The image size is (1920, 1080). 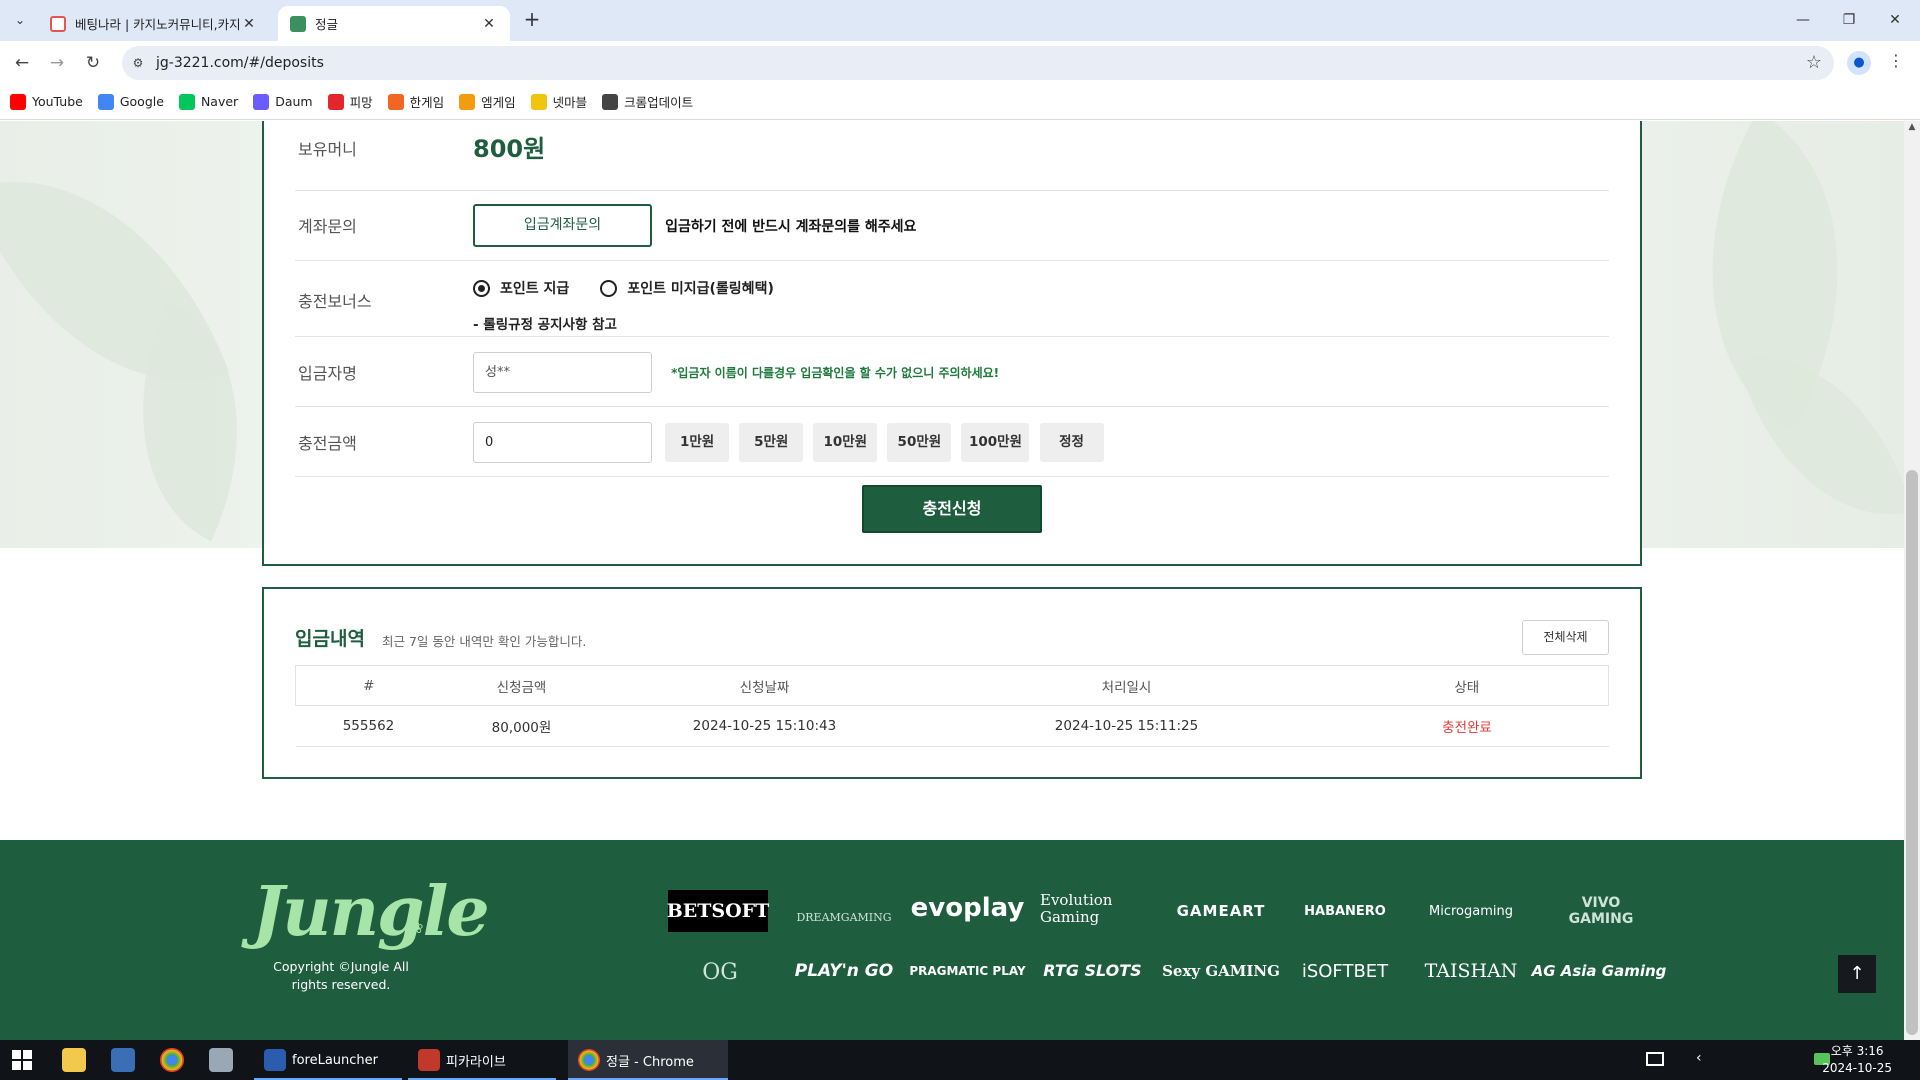 I want to click on provider-vivo-gaming: VIVO GAMING, so click(x=1601, y=911).